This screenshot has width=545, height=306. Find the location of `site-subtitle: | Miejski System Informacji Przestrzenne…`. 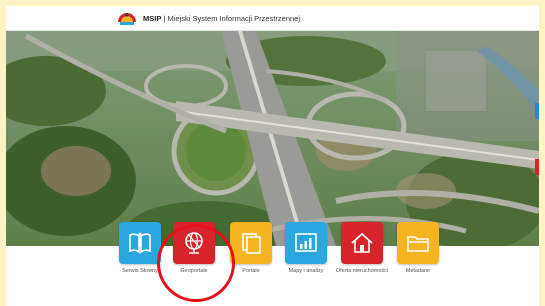

site-subtitle: | Miejski System Informacji Przestrzenne… is located at coordinates (232, 18).